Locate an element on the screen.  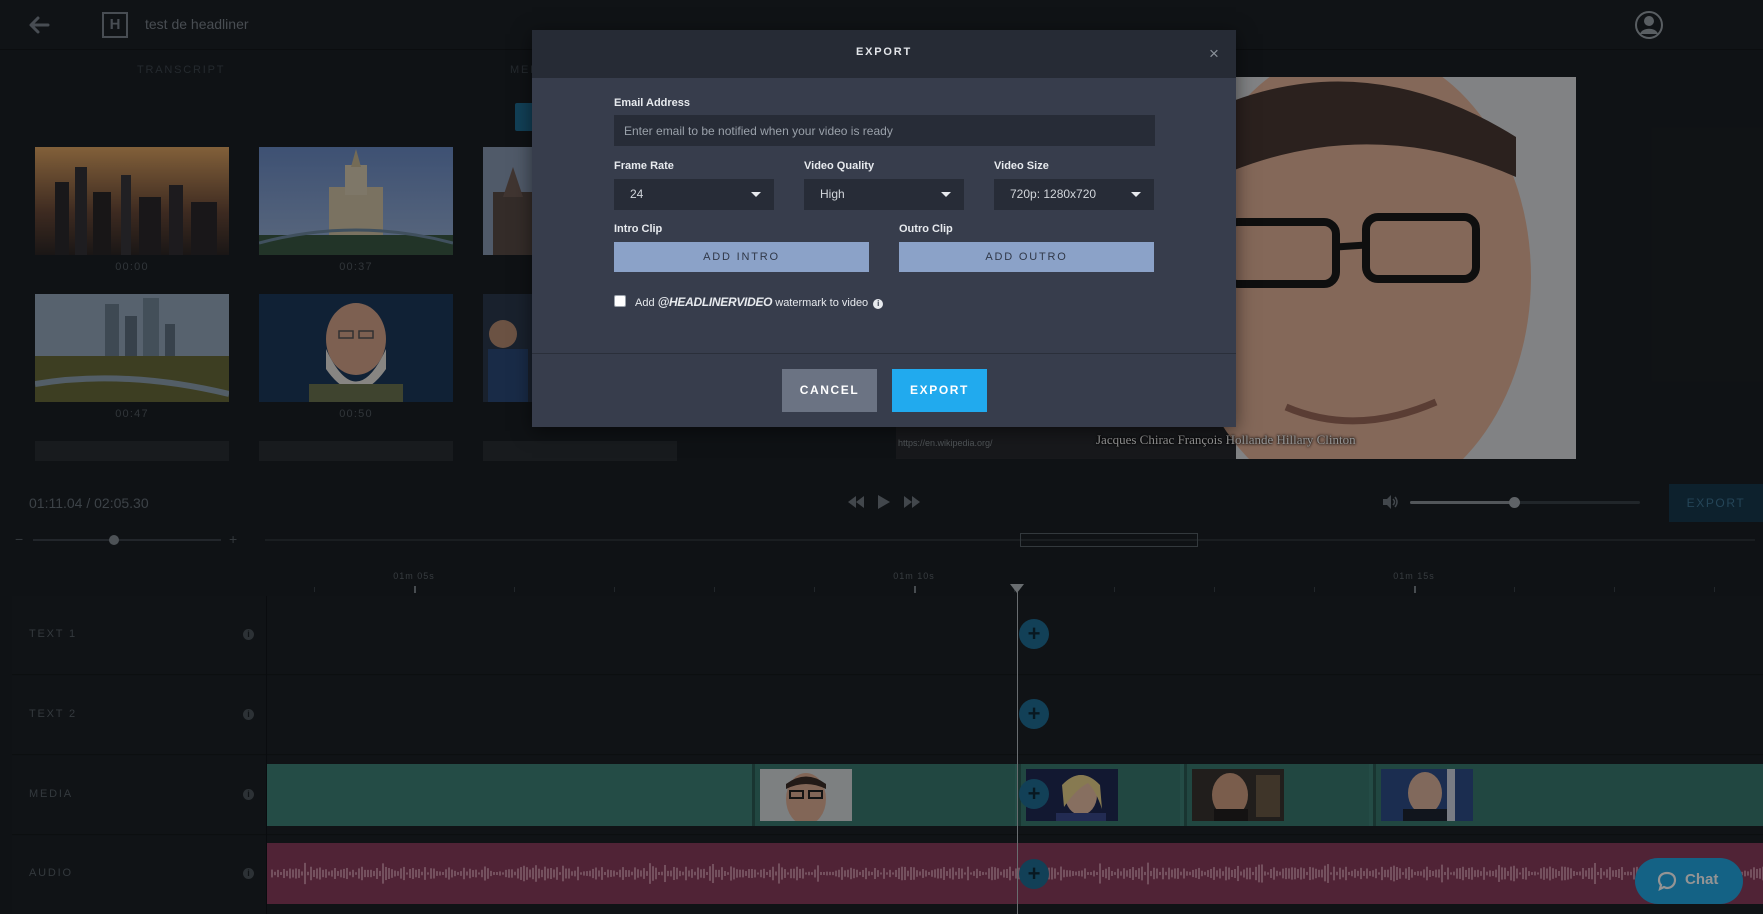
watermark-brand: @HEADLINERVIDEO is located at coordinates (715, 302).